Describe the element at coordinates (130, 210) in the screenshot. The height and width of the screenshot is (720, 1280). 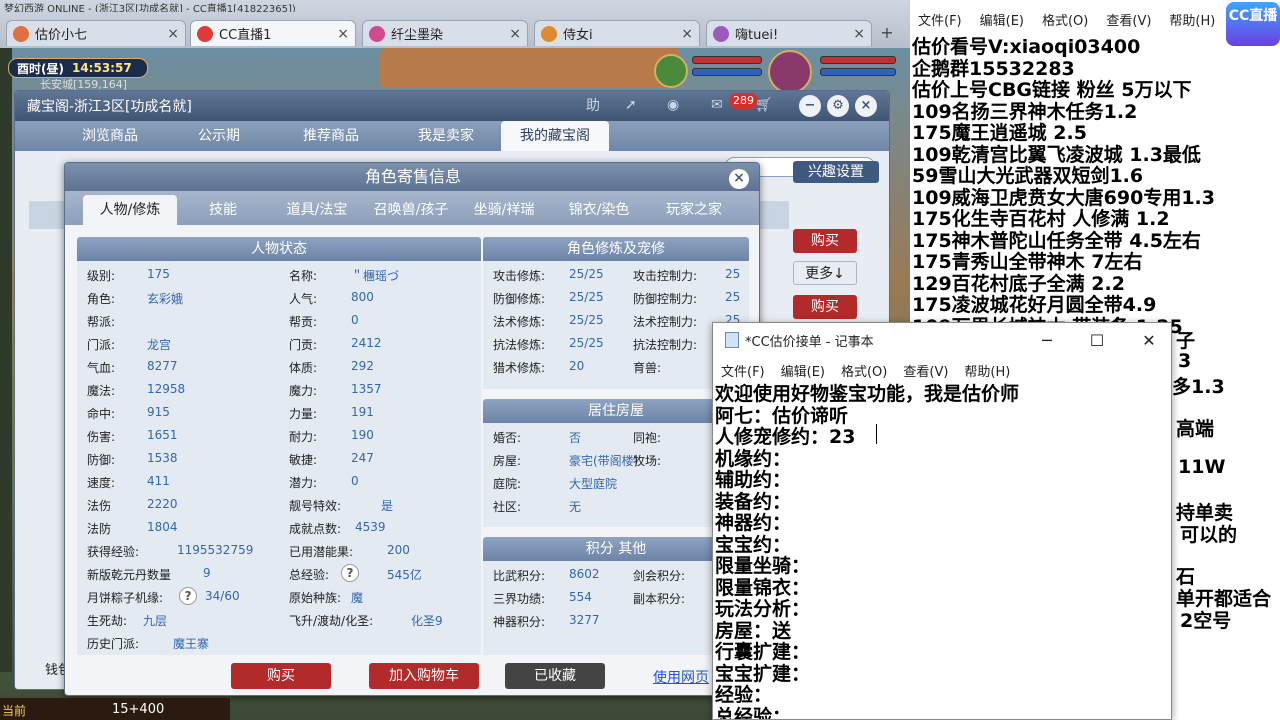
I see `tab-character: 人物/修炼` at that location.